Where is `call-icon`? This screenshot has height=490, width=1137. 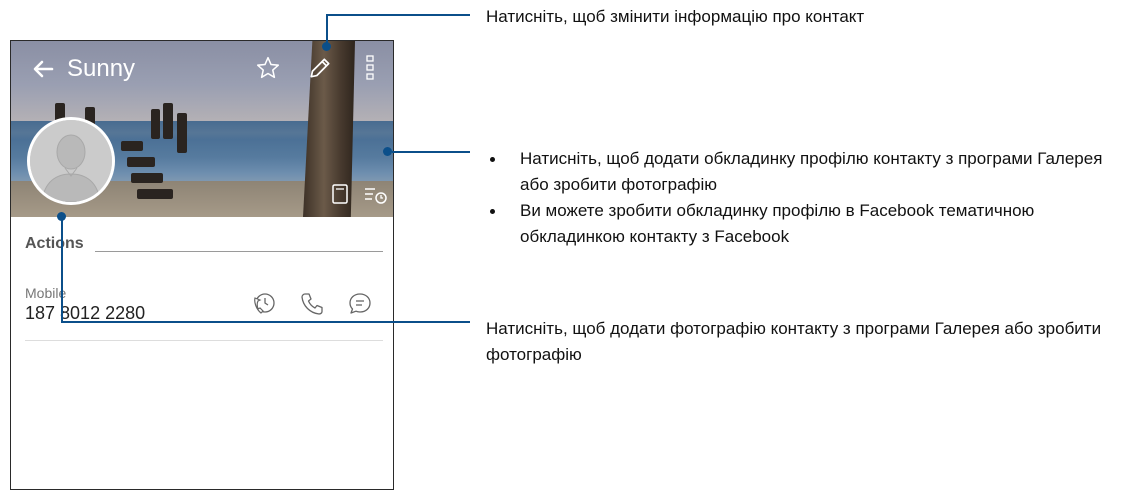
call-icon is located at coordinates (312, 304).